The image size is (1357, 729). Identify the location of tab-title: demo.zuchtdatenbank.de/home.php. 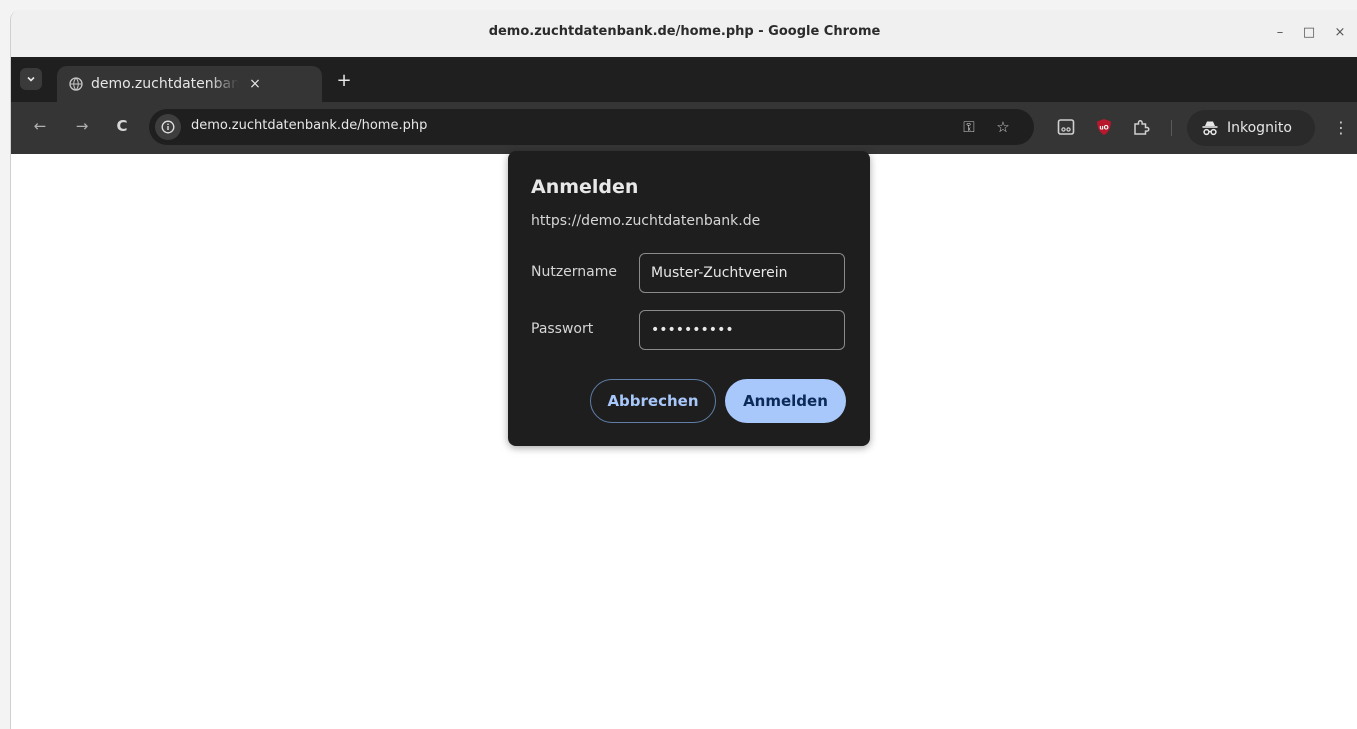
(165, 84).